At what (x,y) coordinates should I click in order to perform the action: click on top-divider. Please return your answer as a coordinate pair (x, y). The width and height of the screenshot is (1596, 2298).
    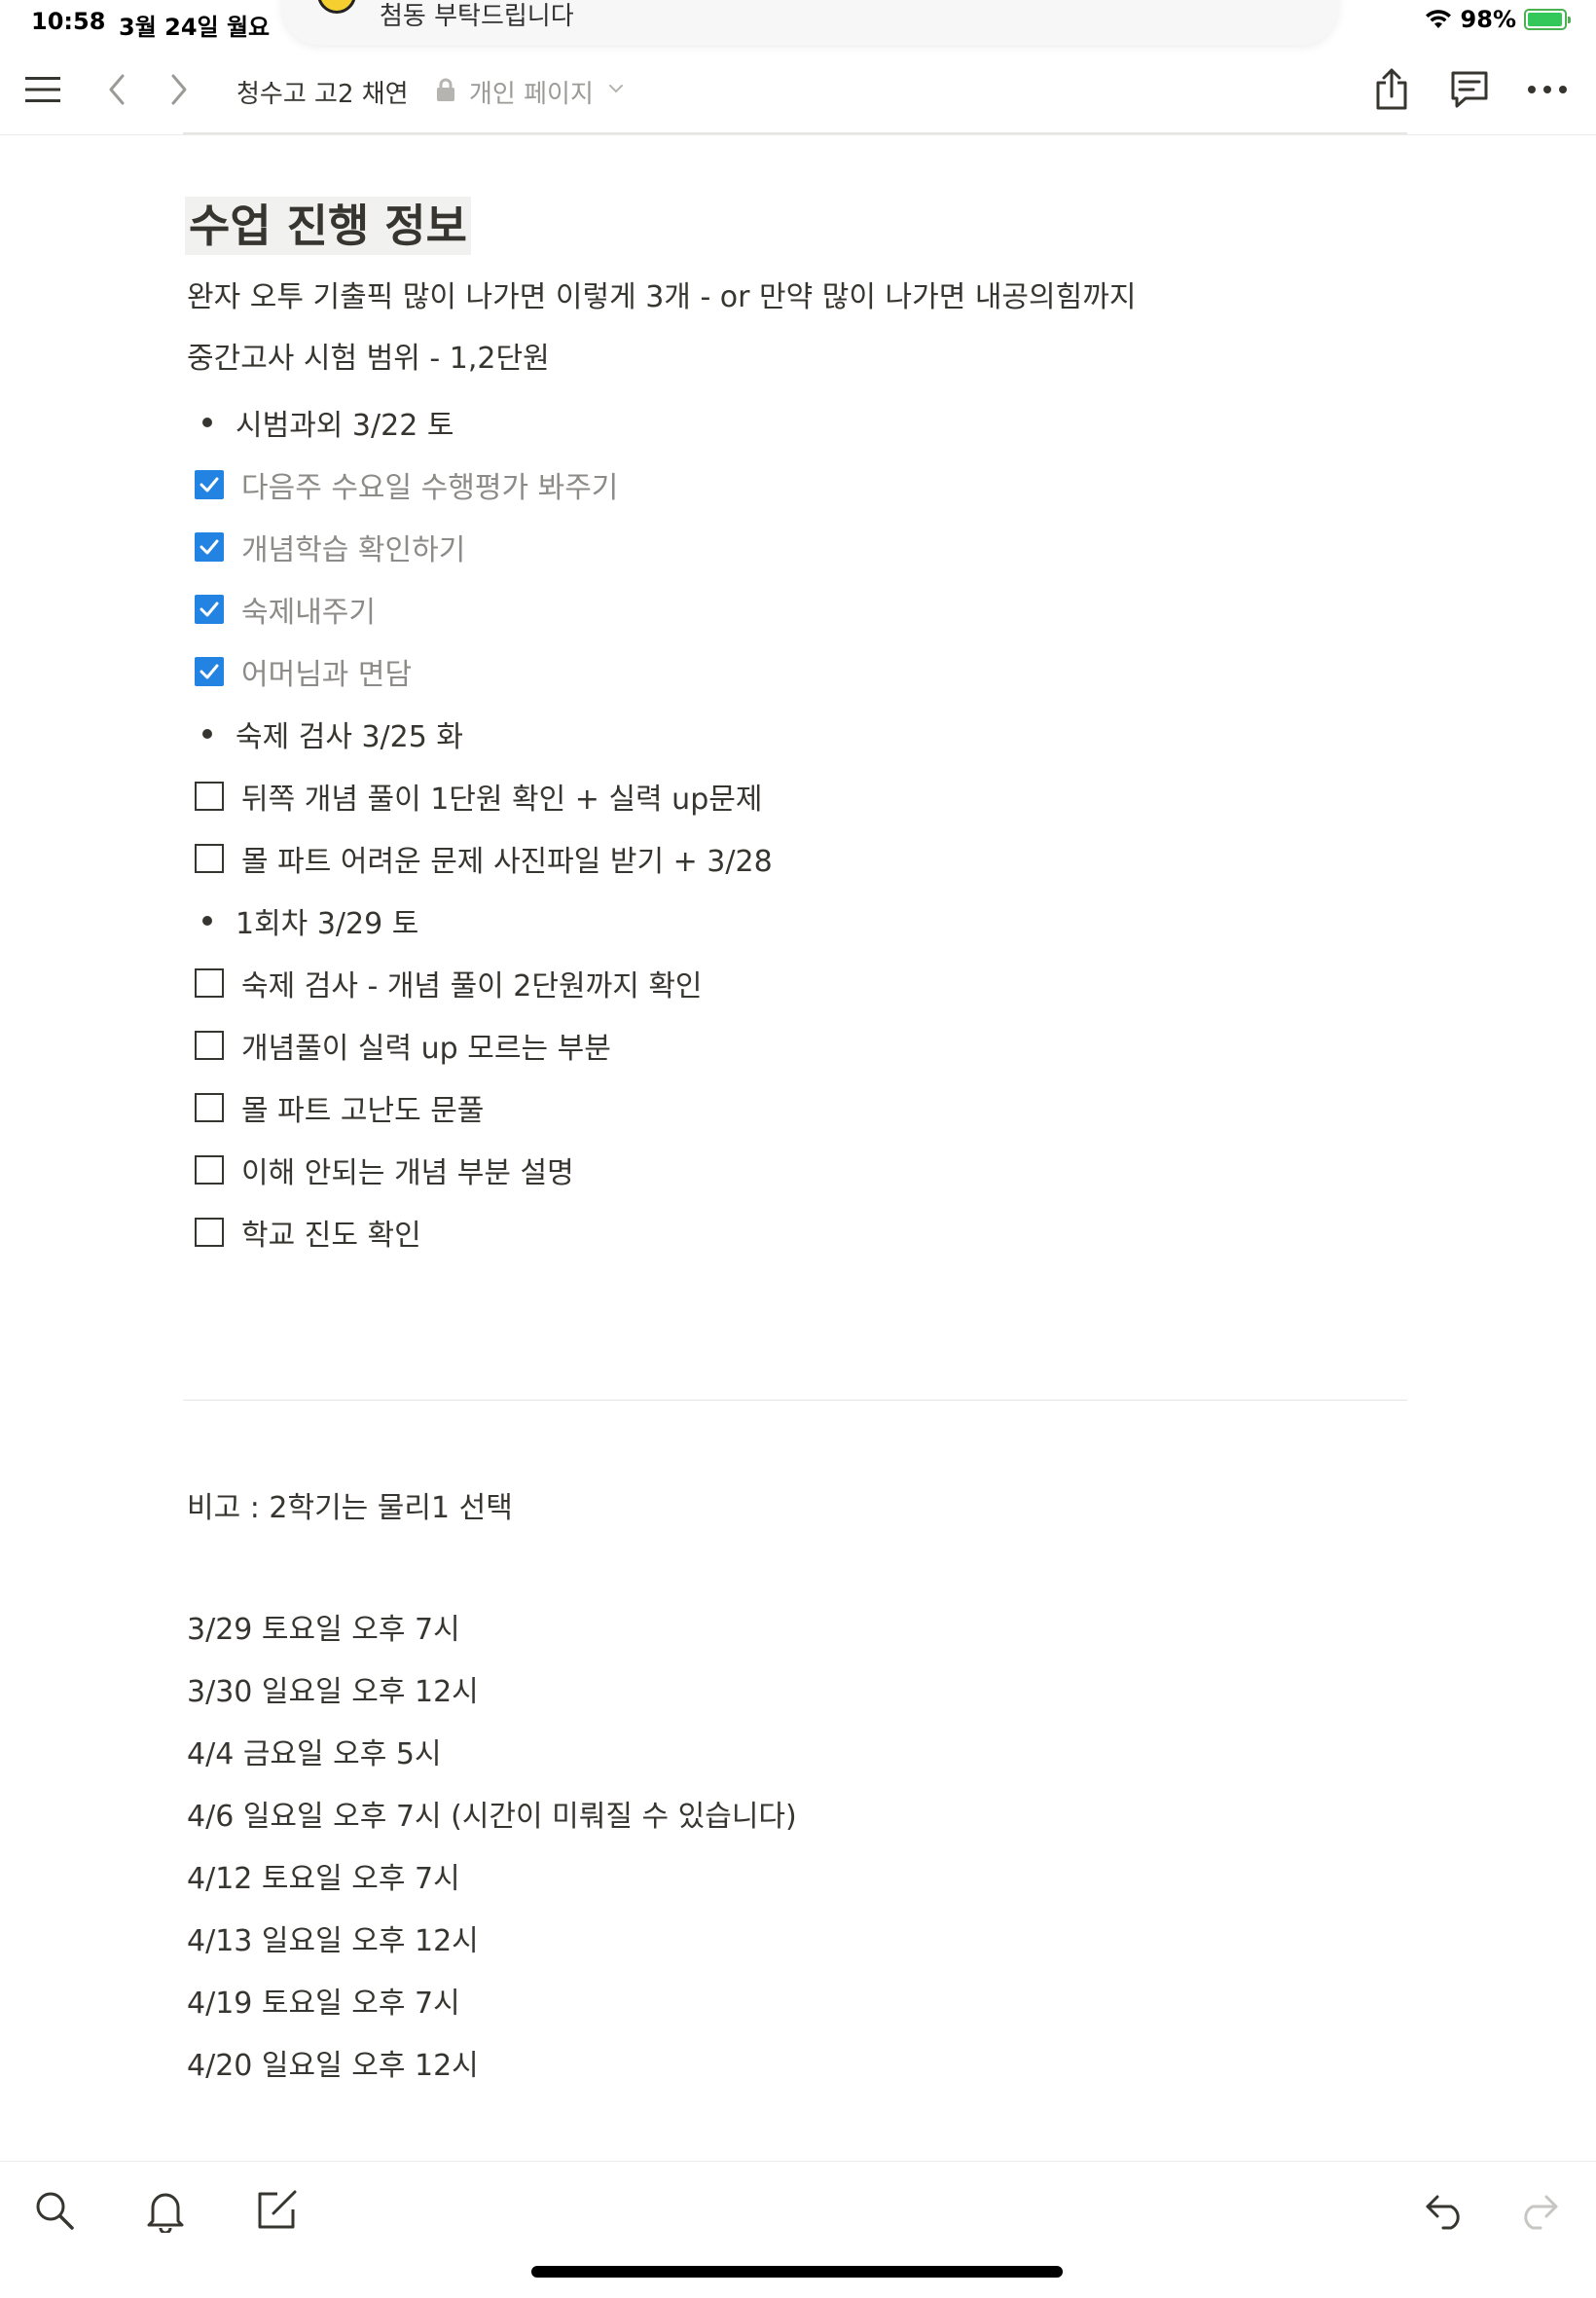
    Looking at the image, I should click on (795, 133).